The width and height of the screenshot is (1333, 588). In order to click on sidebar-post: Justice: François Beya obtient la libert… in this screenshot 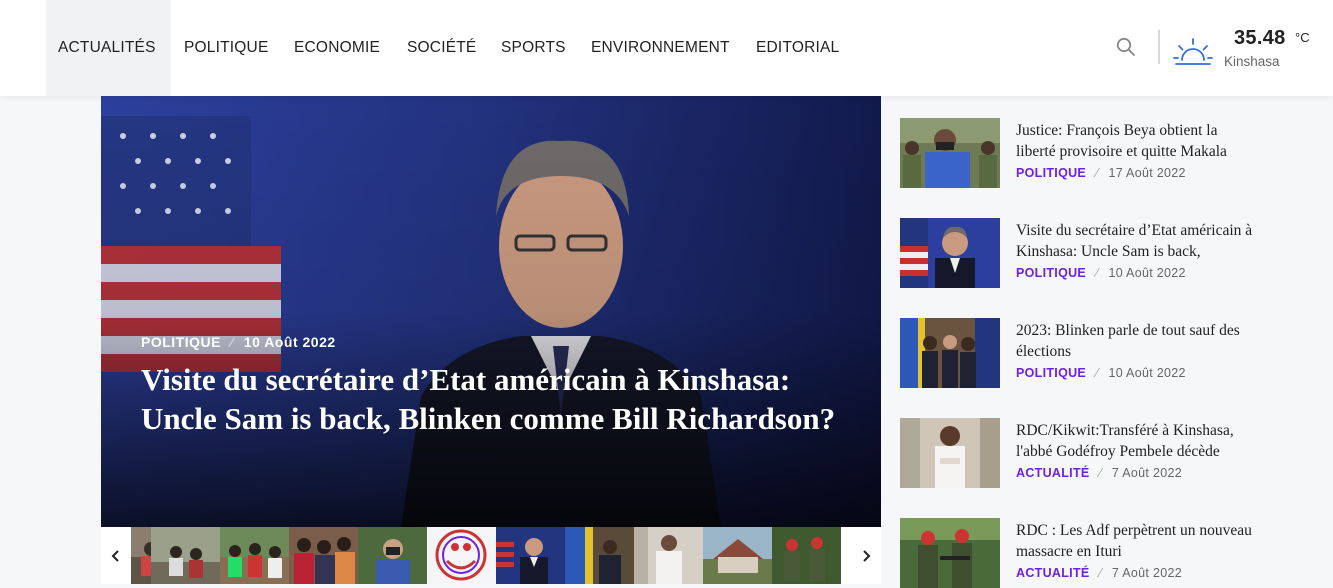, I will do `click(1080, 153)`.